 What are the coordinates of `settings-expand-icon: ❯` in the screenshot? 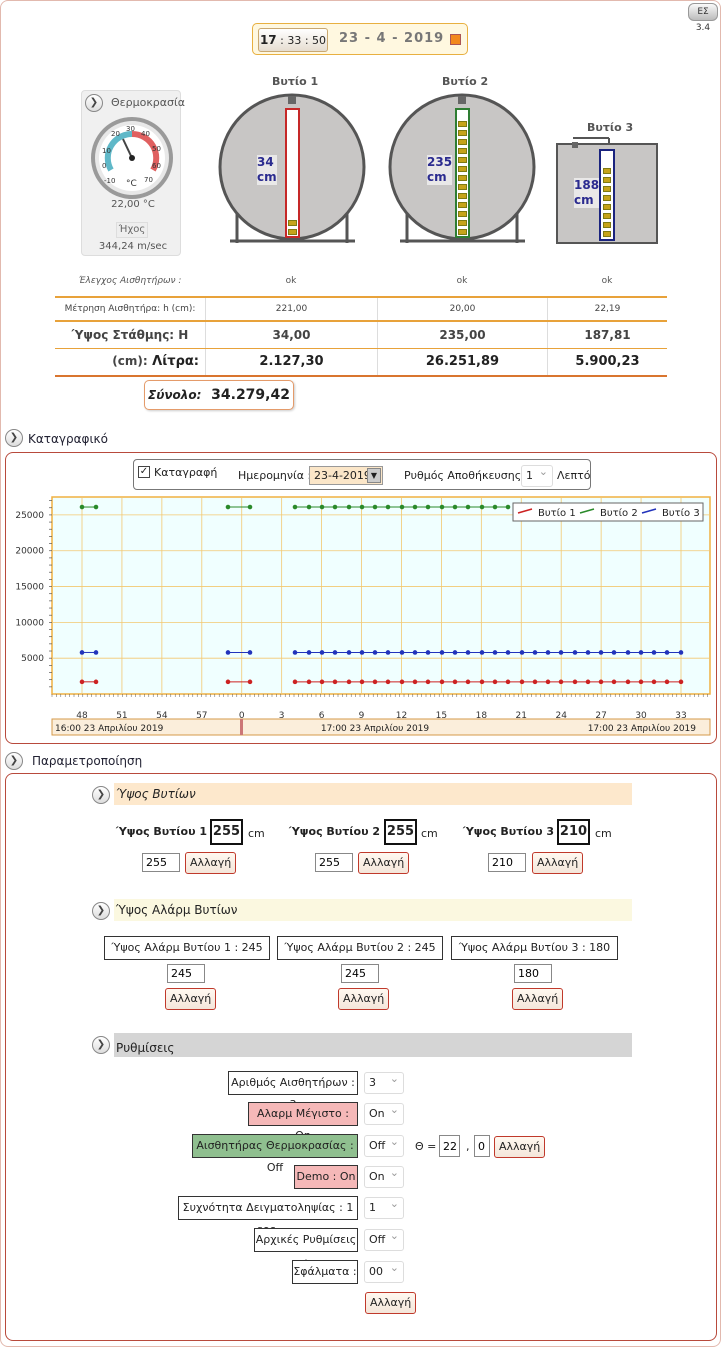 It's located at (101, 1045).